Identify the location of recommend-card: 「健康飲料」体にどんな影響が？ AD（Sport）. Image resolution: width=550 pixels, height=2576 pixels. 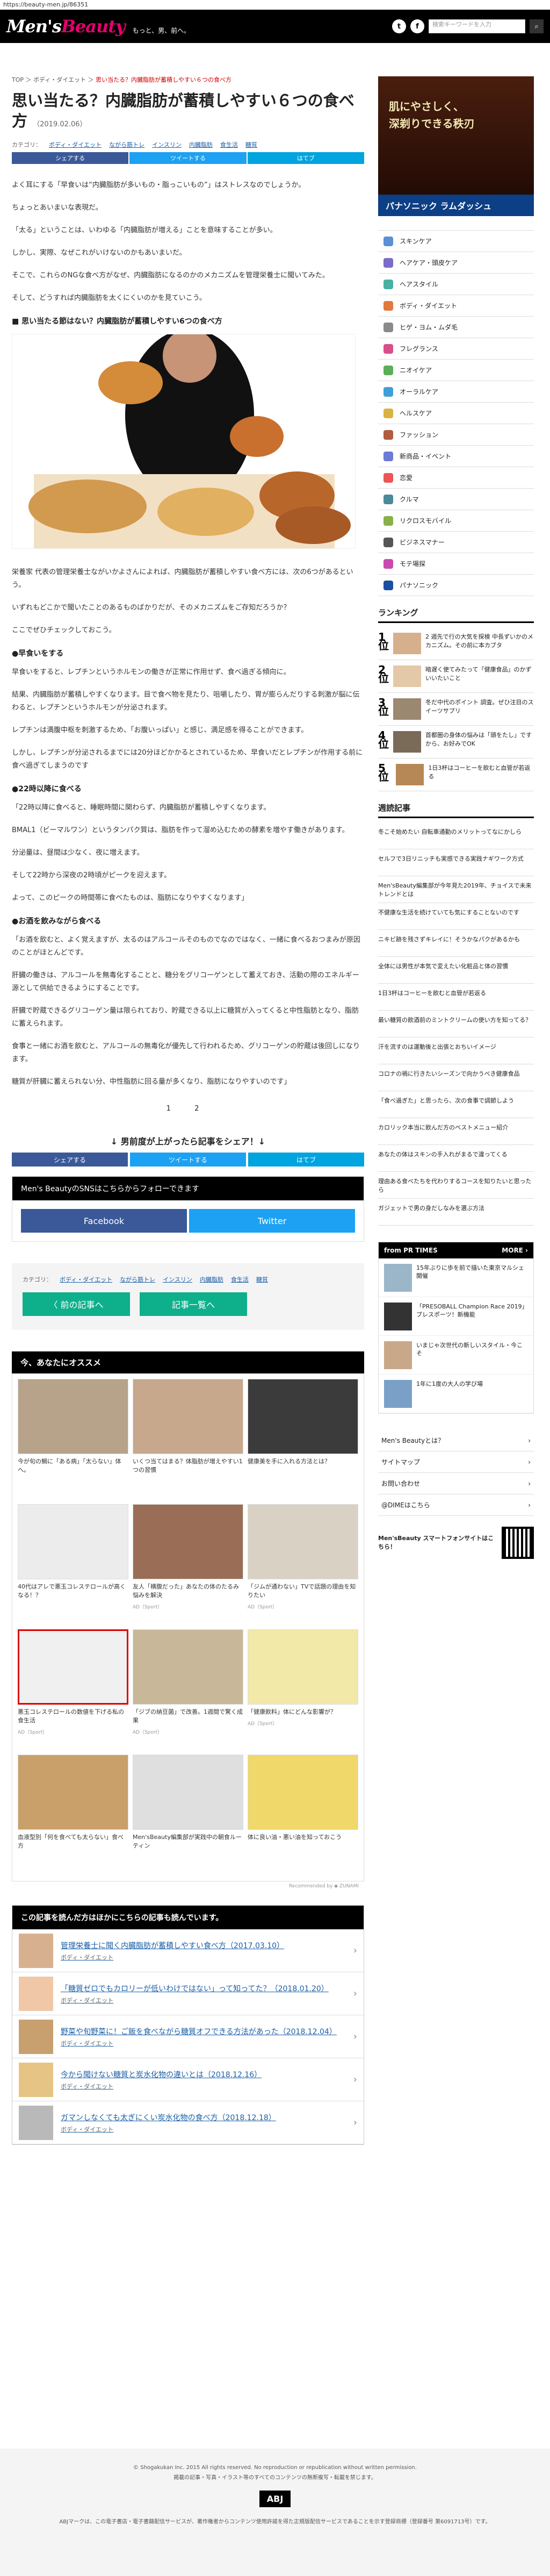
(303, 1689).